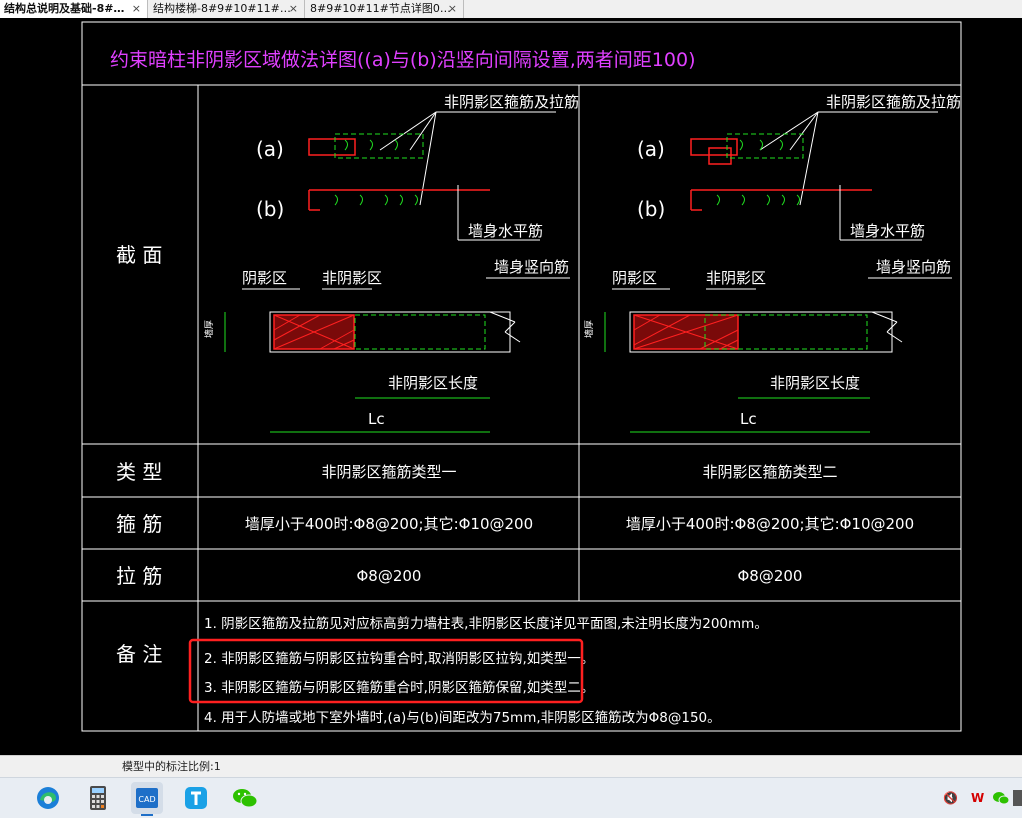 The width and height of the screenshot is (1022, 818). I want to click on row-label-notes: 备 注, so click(139, 654).